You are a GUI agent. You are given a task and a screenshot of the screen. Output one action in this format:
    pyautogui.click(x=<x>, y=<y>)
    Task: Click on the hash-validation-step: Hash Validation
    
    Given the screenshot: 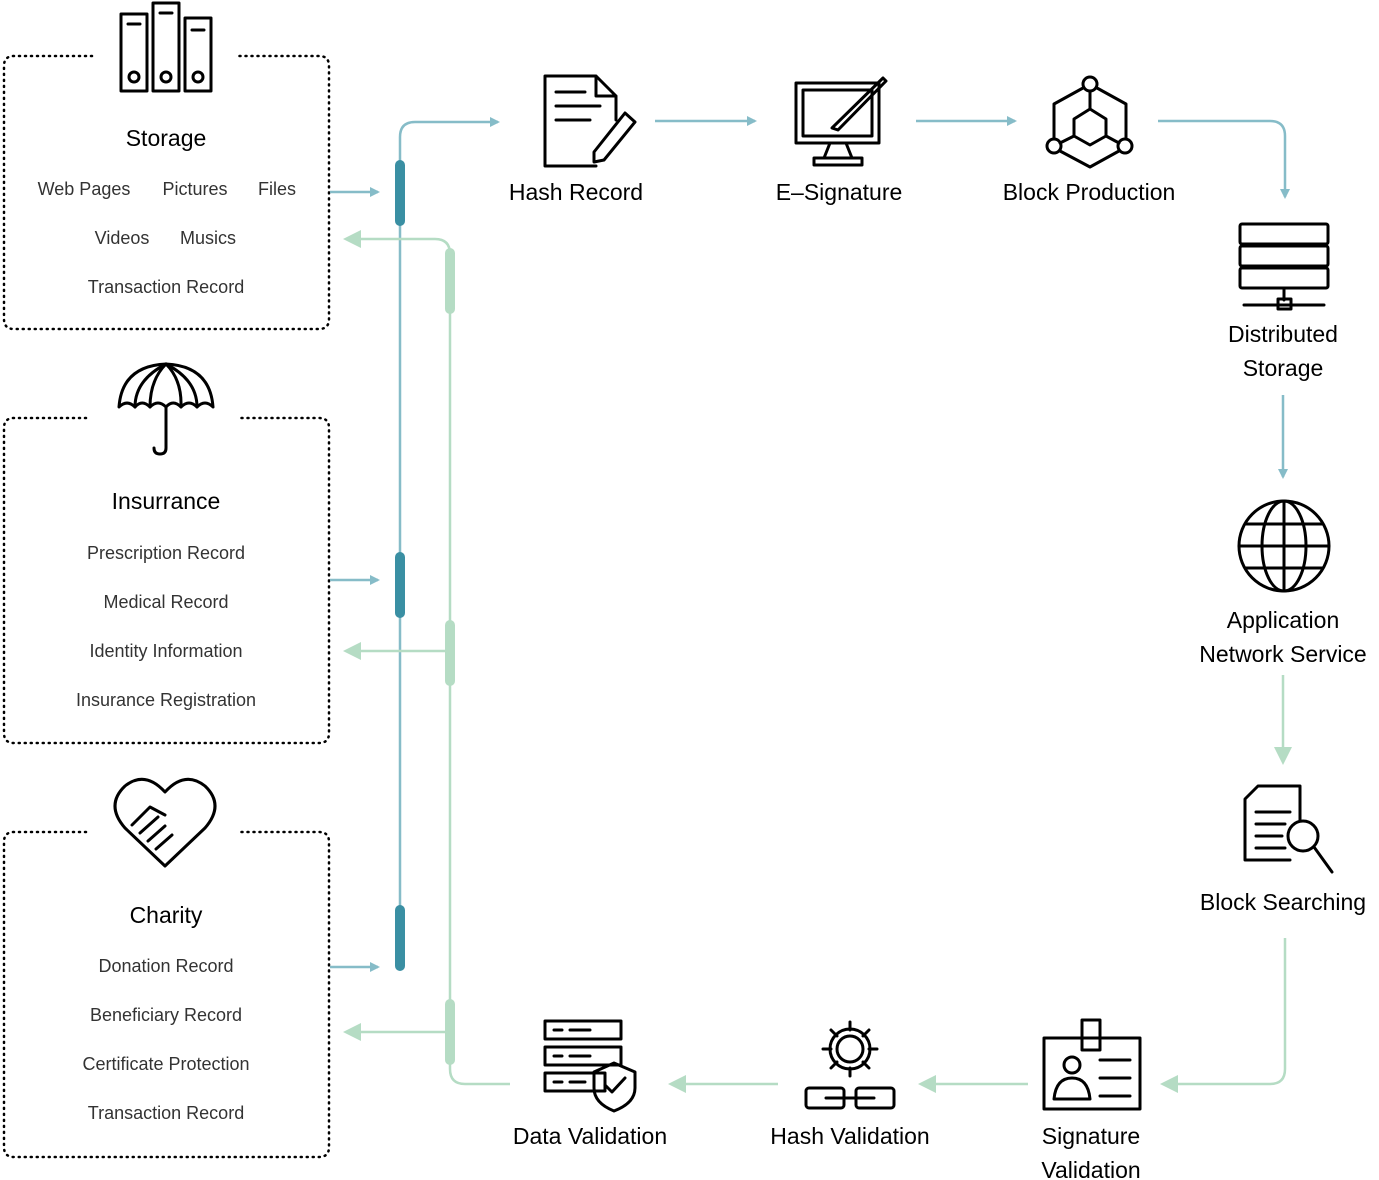 What is the action you would take?
    pyautogui.click(x=850, y=1084)
    